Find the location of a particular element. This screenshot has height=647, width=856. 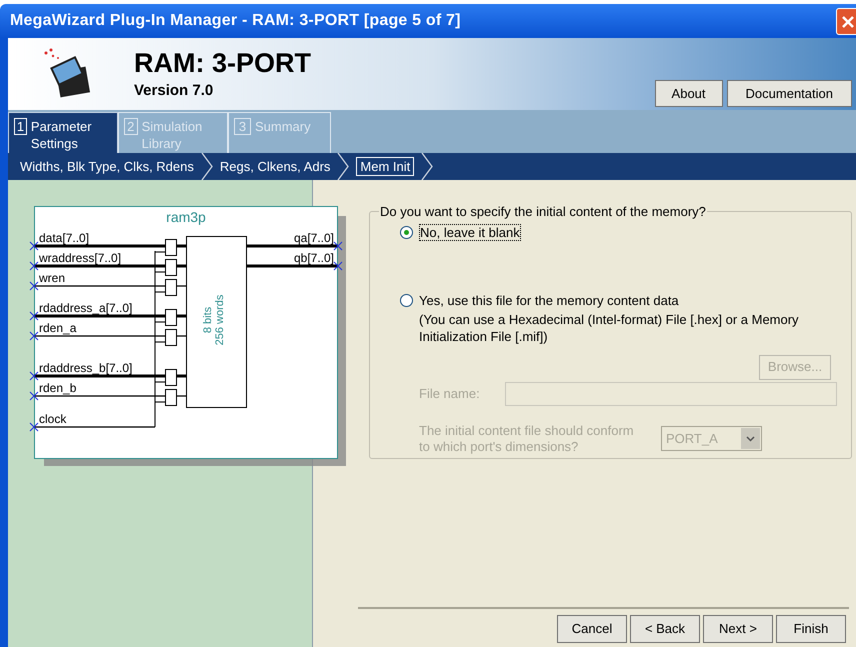

close-button is located at coordinates (846, 21).